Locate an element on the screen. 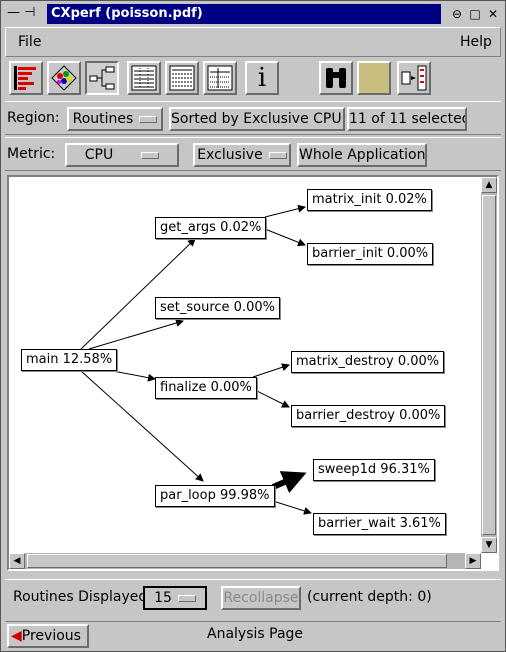 The width and height of the screenshot is (506, 652). cpu-select-value: CPU is located at coordinates (99, 155).